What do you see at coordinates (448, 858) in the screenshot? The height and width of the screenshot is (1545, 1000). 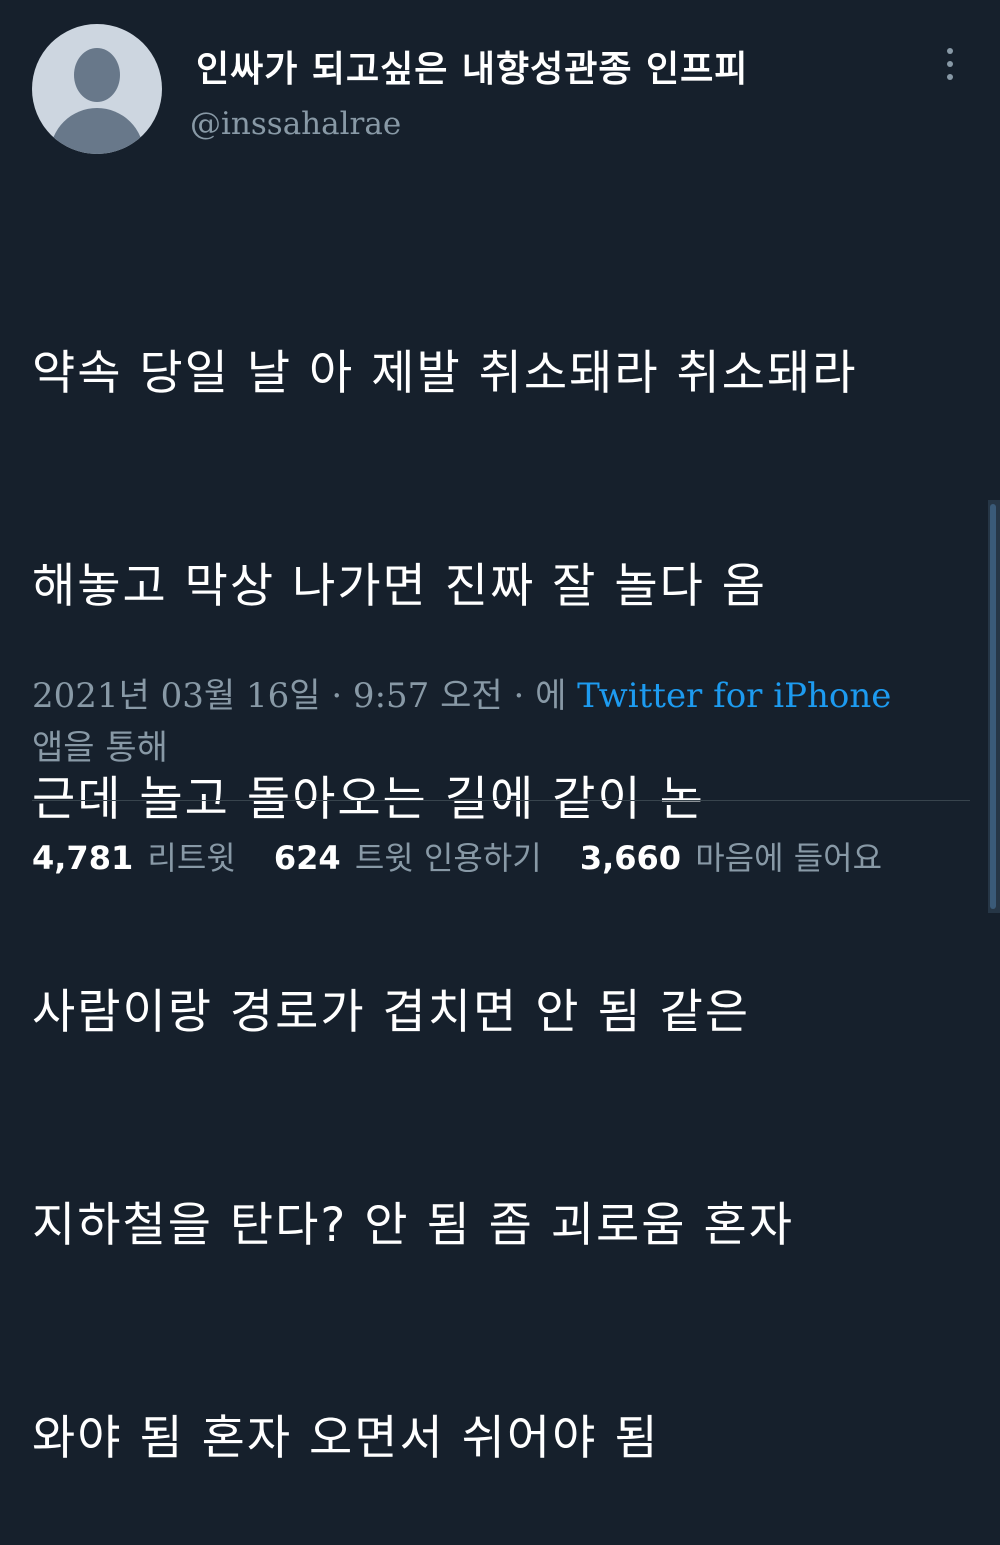 I see `quotes-label: 트윗 인용하기` at bounding box center [448, 858].